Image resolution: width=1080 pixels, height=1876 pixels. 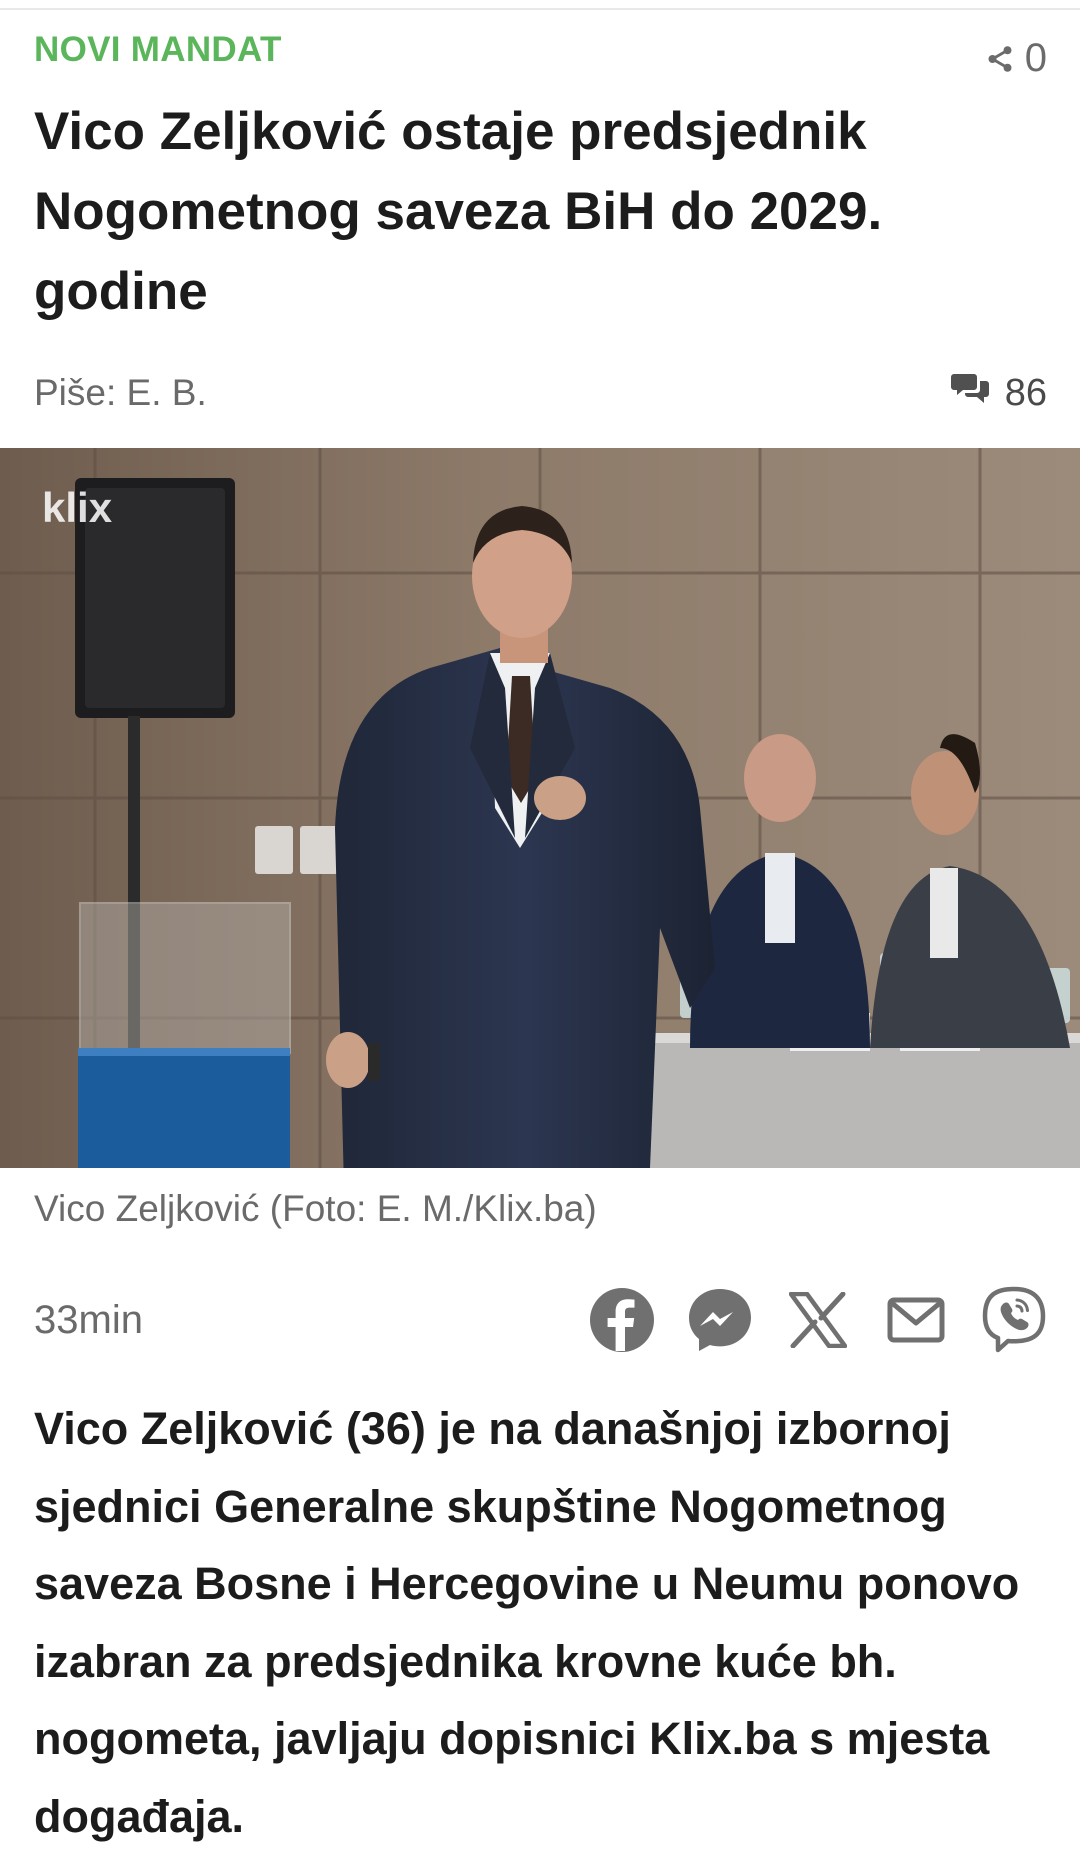 I want to click on email-icon, so click(x=916, y=1322).